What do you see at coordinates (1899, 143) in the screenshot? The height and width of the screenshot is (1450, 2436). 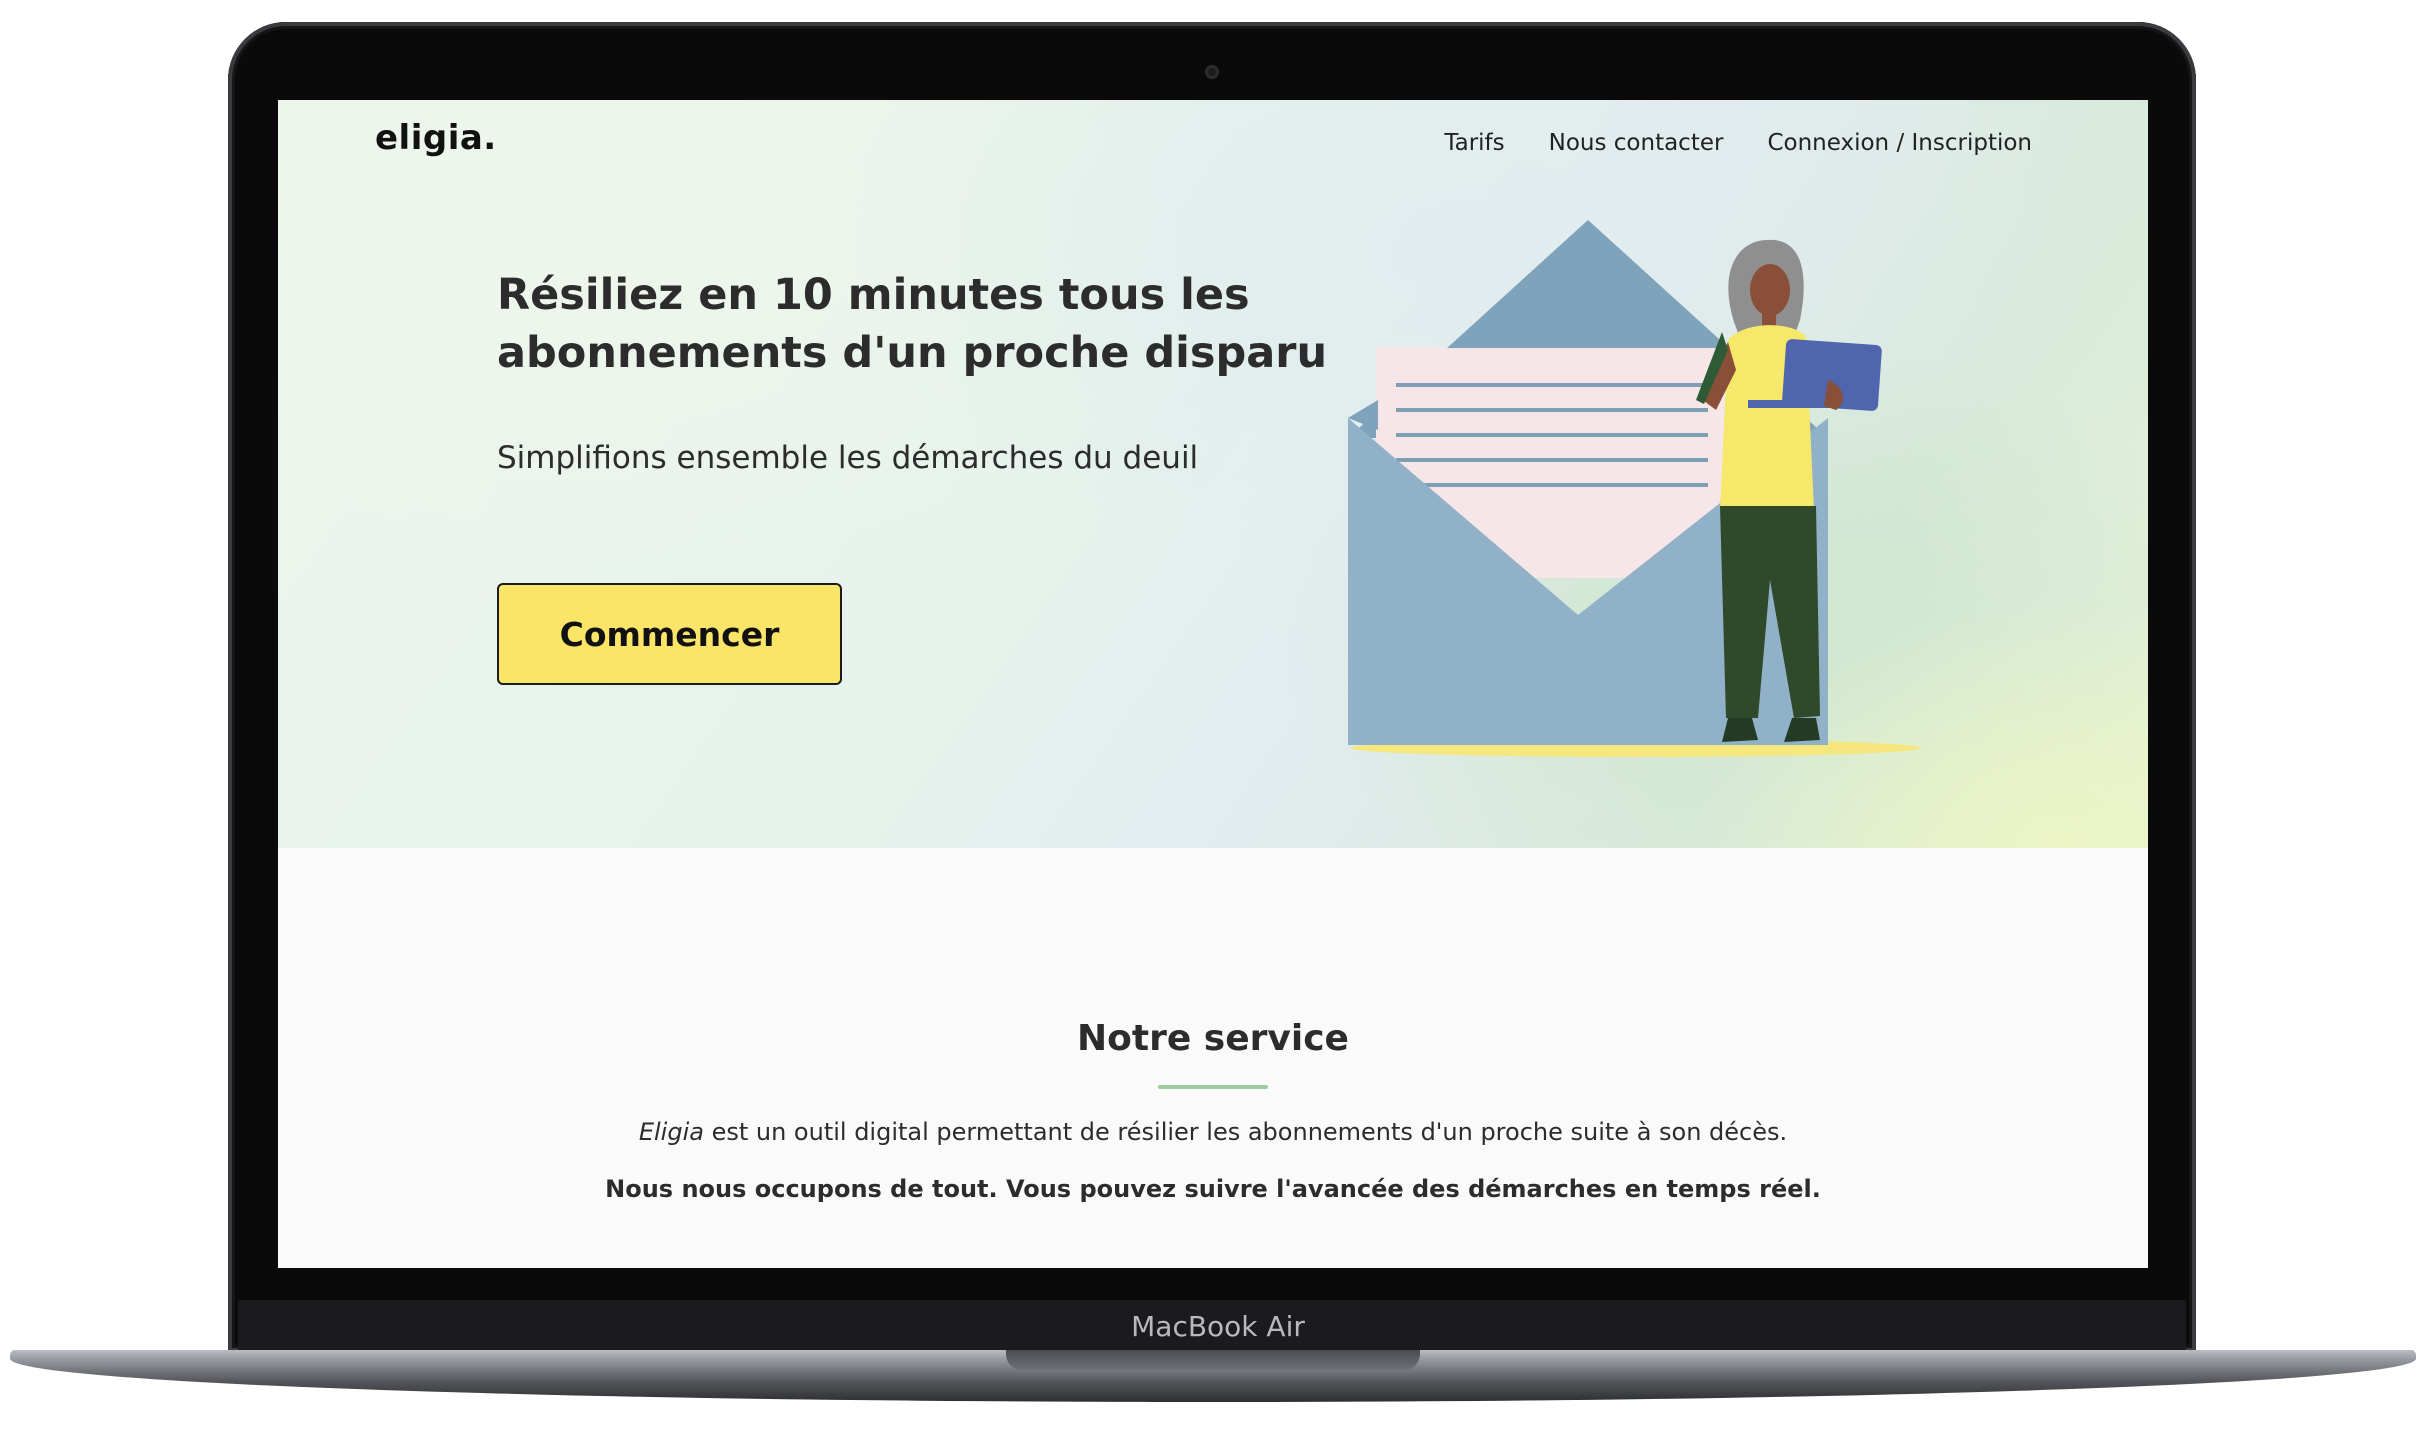 I see `nav-link-login: Connexion / Inscription` at bounding box center [1899, 143].